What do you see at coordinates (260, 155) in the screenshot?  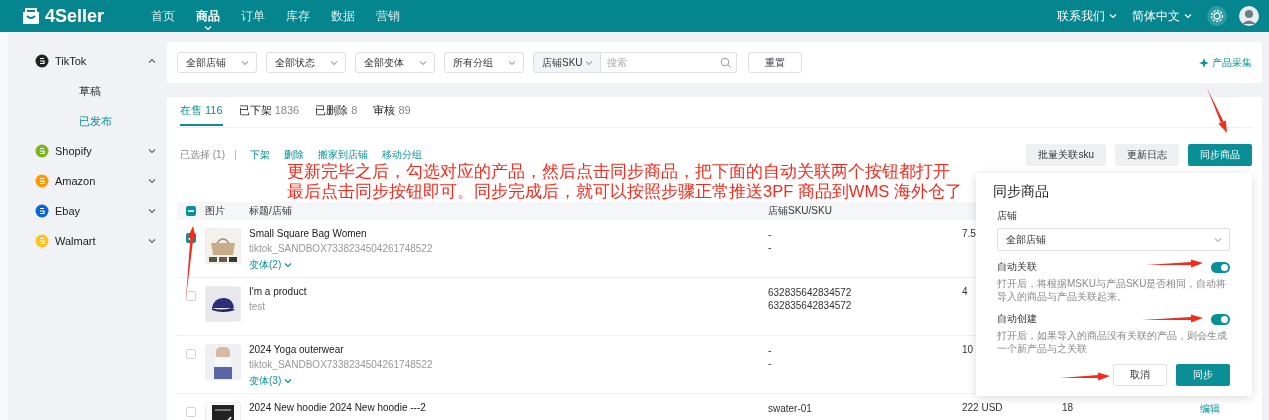 I see `action-link: 下架` at bounding box center [260, 155].